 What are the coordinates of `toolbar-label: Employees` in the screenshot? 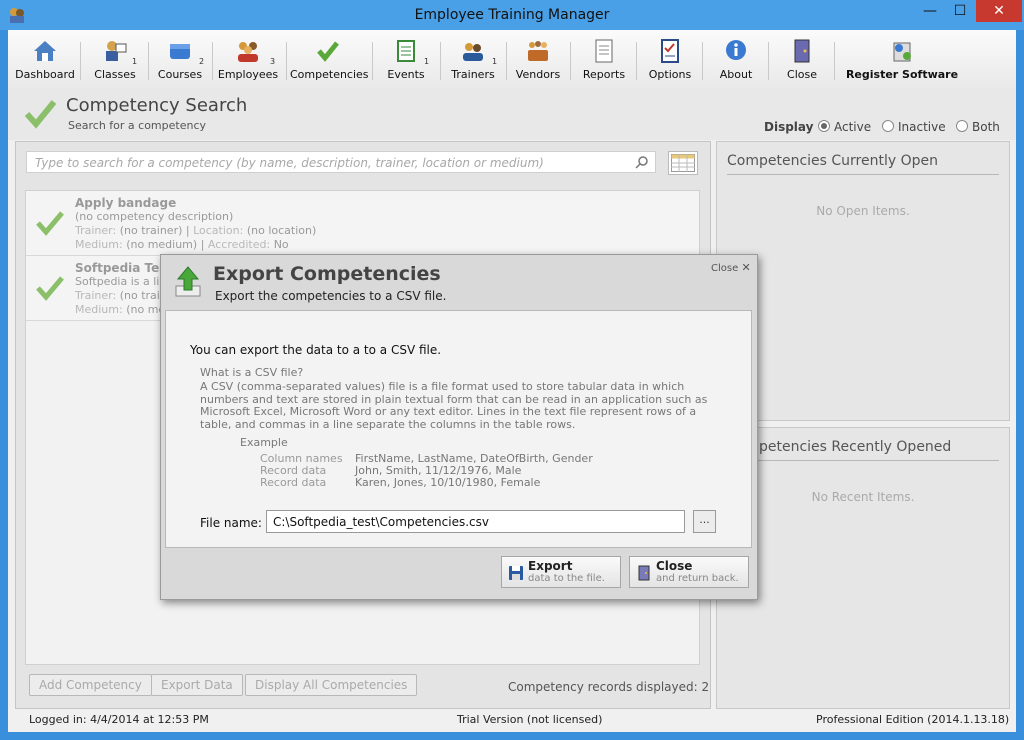 It's located at (248, 74).